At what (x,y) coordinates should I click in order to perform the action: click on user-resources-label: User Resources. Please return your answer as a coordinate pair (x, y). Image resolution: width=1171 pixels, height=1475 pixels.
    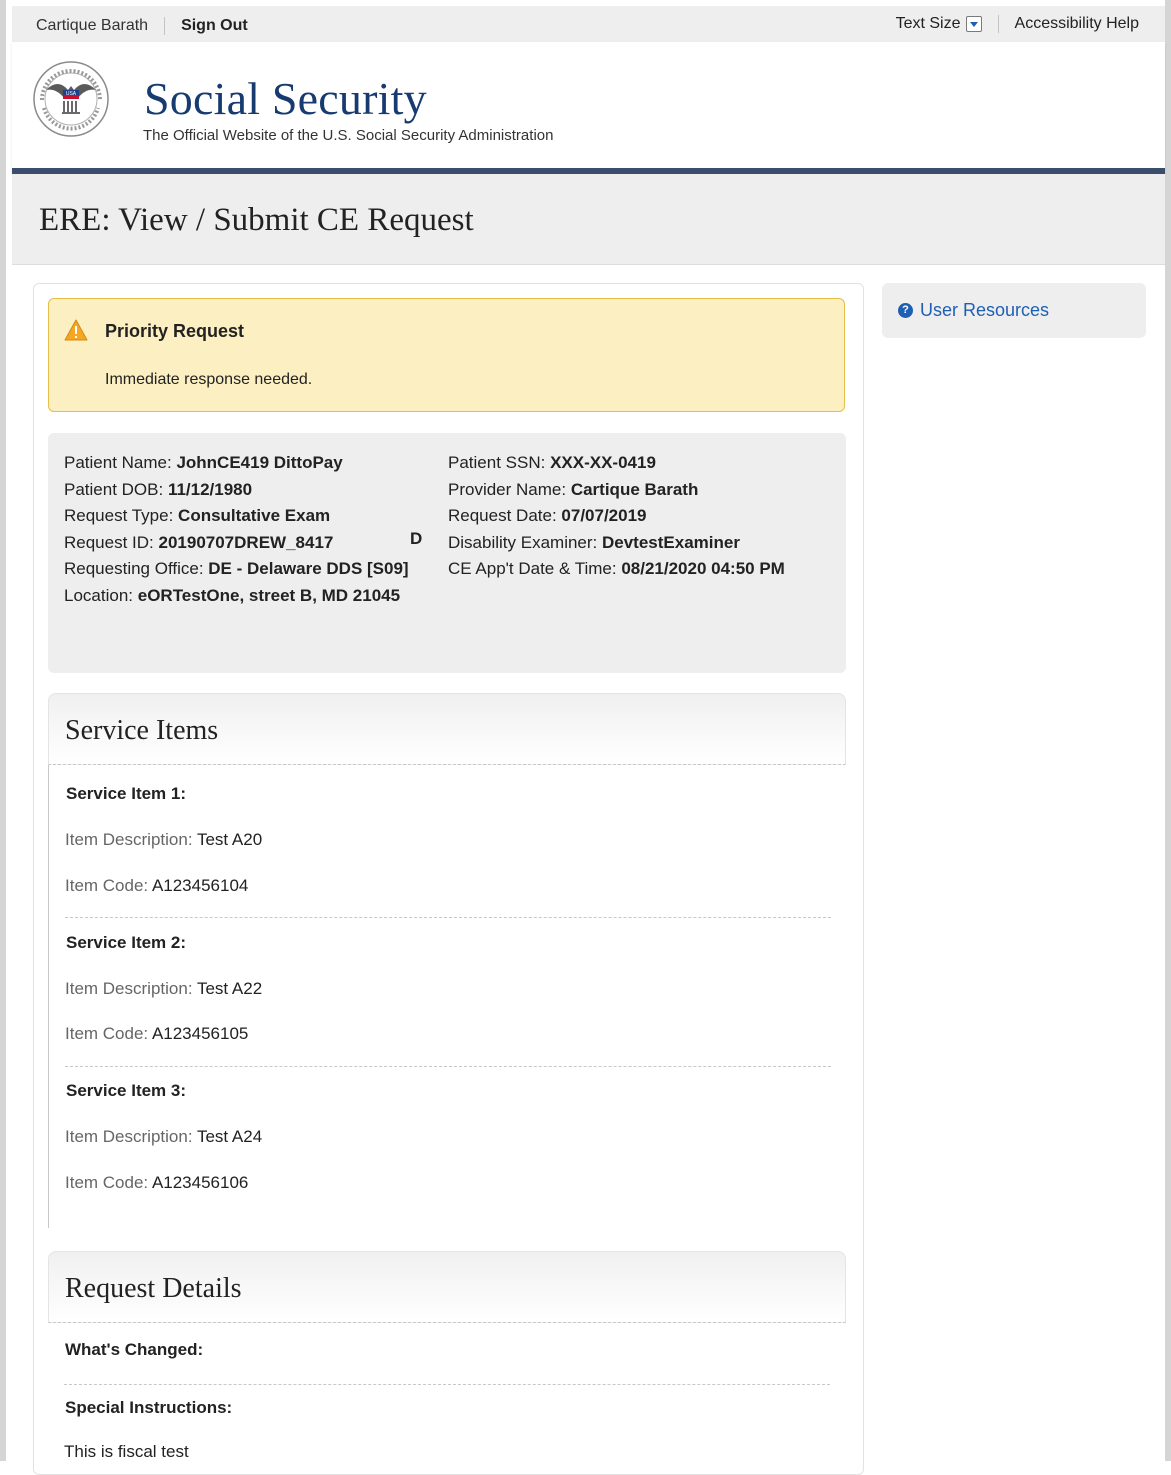
    Looking at the image, I should click on (985, 310).